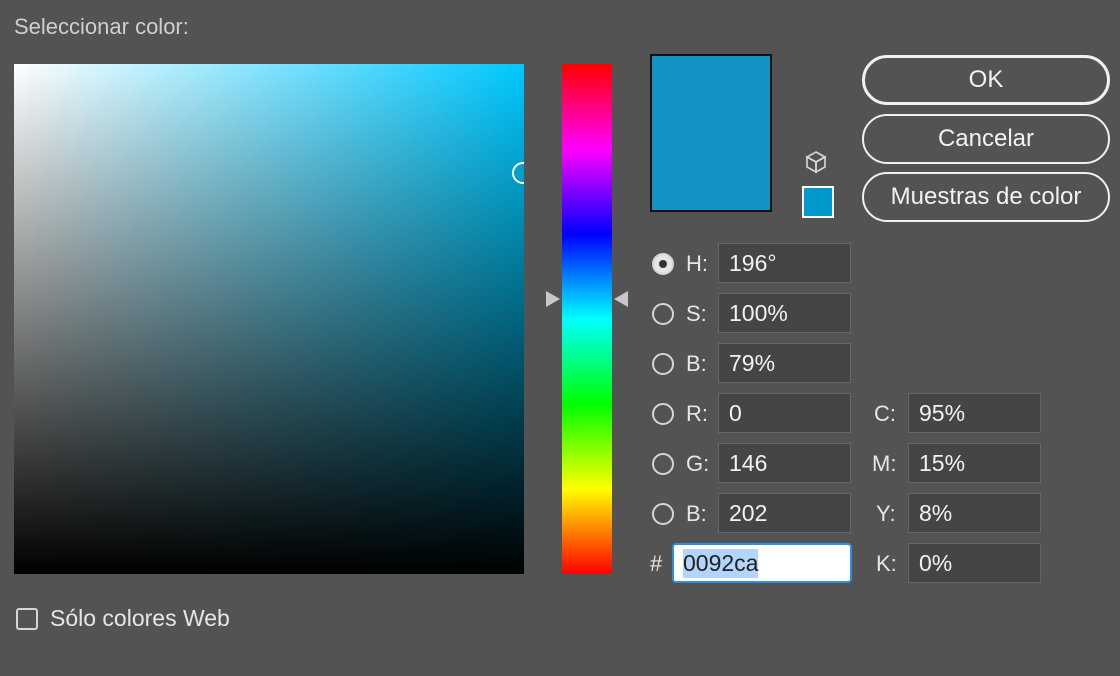 This screenshot has width=1120, height=676. I want to click on saturation-field: 100%, so click(784, 313).